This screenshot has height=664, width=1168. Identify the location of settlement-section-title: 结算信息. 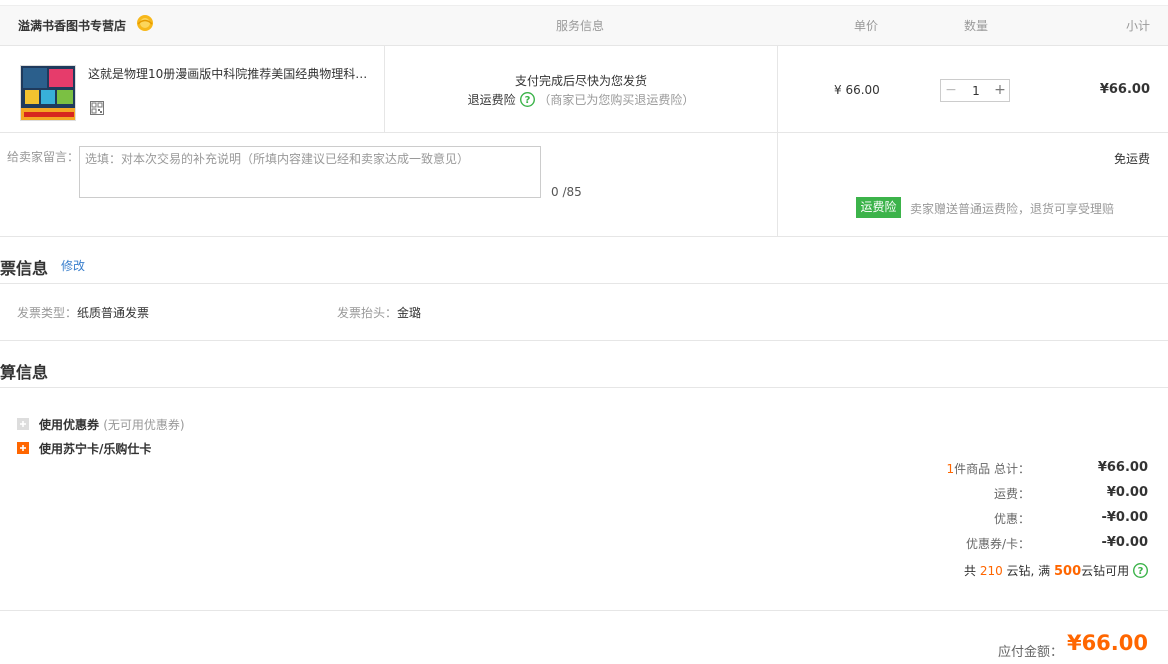
(24, 372).